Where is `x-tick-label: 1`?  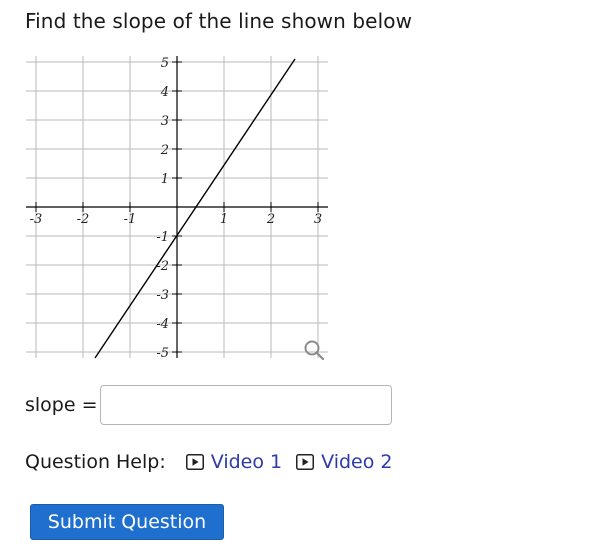 x-tick-label: 1 is located at coordinates (224, 219).